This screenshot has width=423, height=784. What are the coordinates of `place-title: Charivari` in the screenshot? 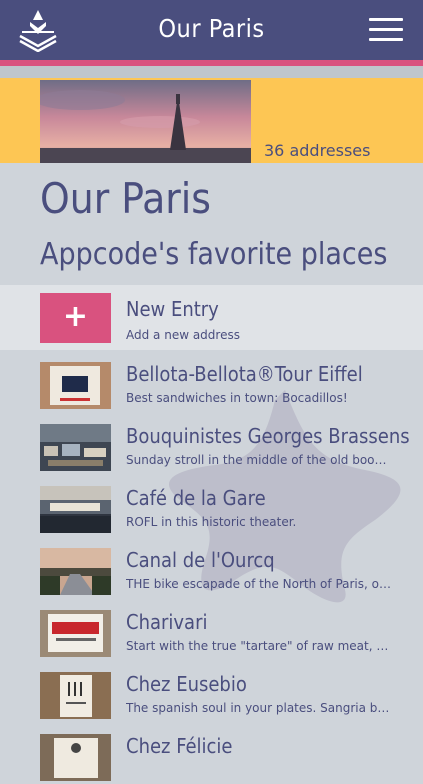 It's located at (167, 622).